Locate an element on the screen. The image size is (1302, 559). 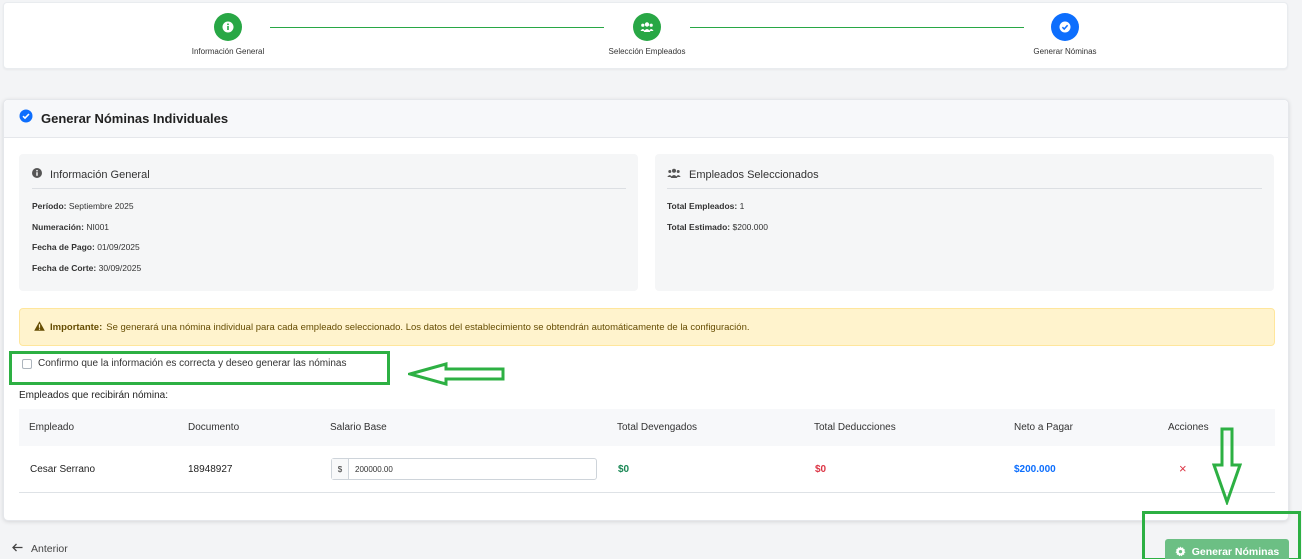
salario-base-input-group: $ is located at coordinates (464, 469).